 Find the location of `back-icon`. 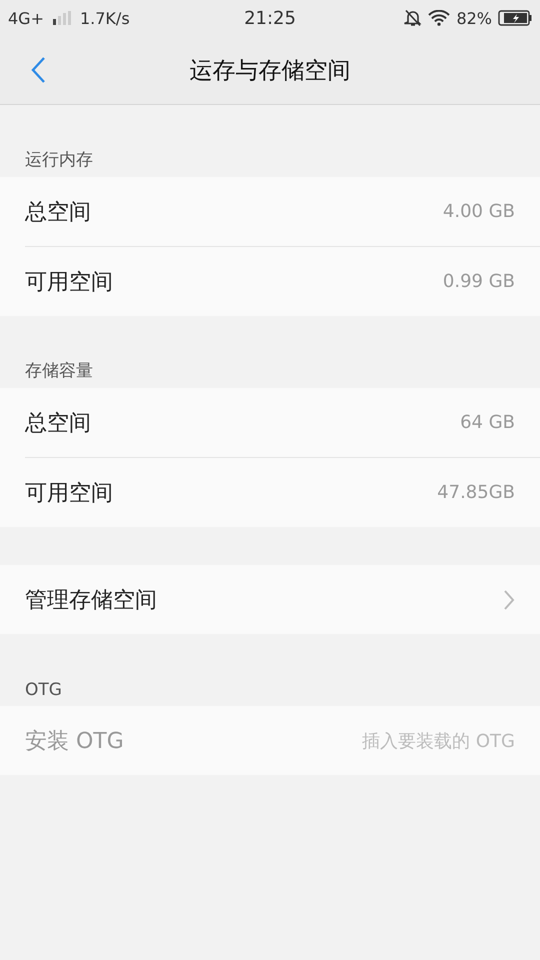

back-icon is located at coordinates (38, 70).